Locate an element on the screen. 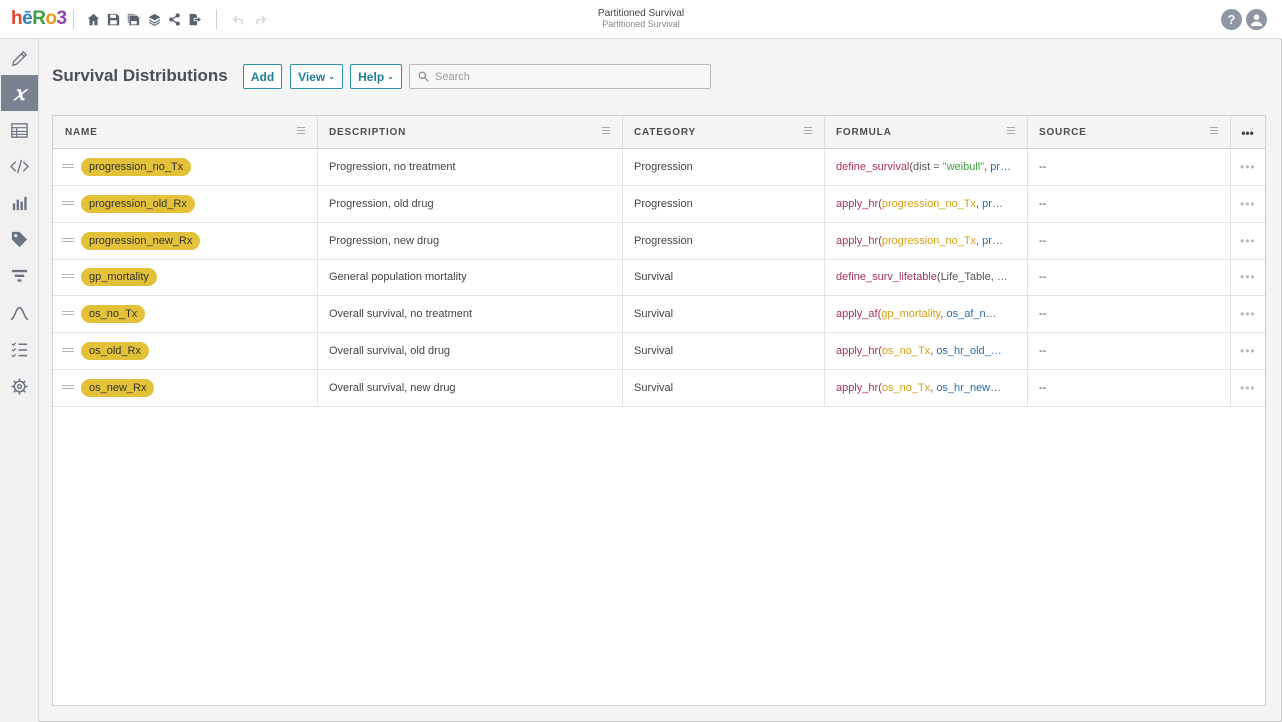  sidebar-item-results is located at coordinates (19, 203).